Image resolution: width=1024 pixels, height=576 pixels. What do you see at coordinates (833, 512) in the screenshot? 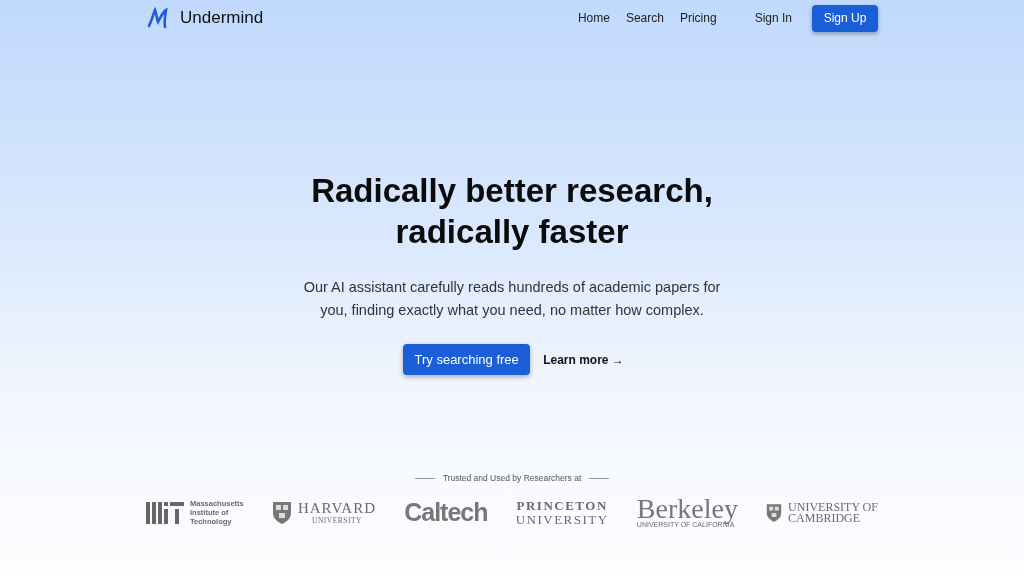
I see `cambridge-logo-text: UNIVERSITY OF CAMBRIDGE` at bounding box center [833, 512].